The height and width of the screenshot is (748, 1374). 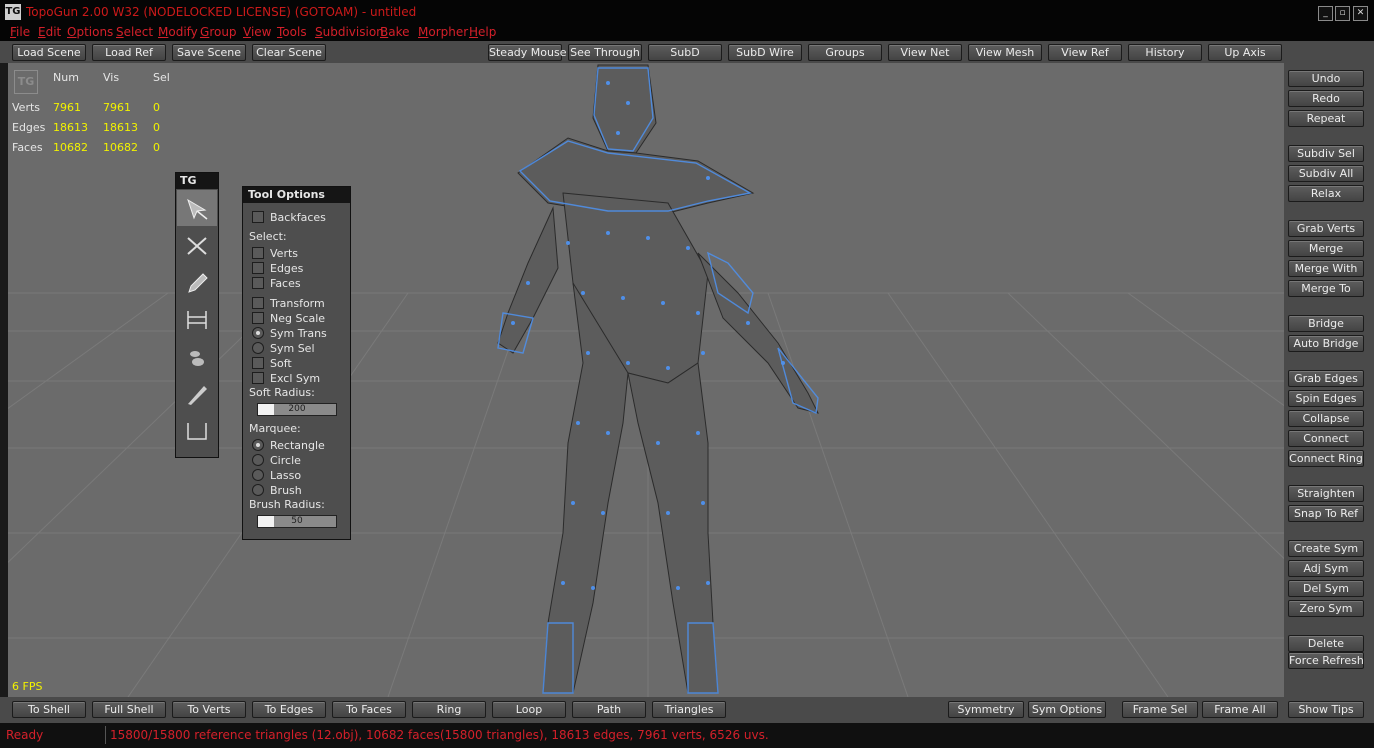 I want to click on steady-mouse-button: Steady Mouse, so click(x=527, y=52).